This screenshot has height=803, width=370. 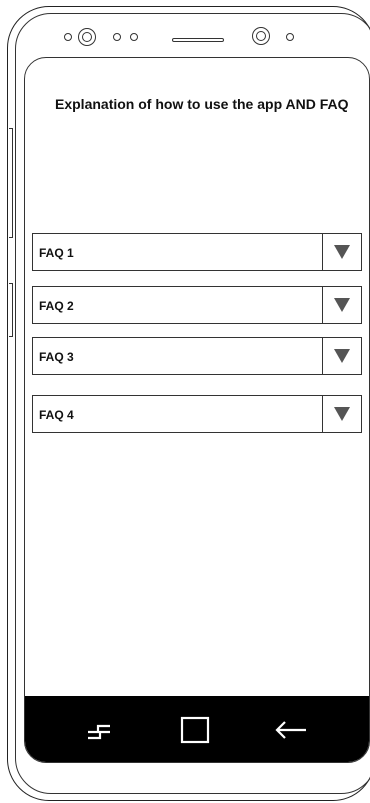 I want to click on back-button, so click(x=291, y=730).